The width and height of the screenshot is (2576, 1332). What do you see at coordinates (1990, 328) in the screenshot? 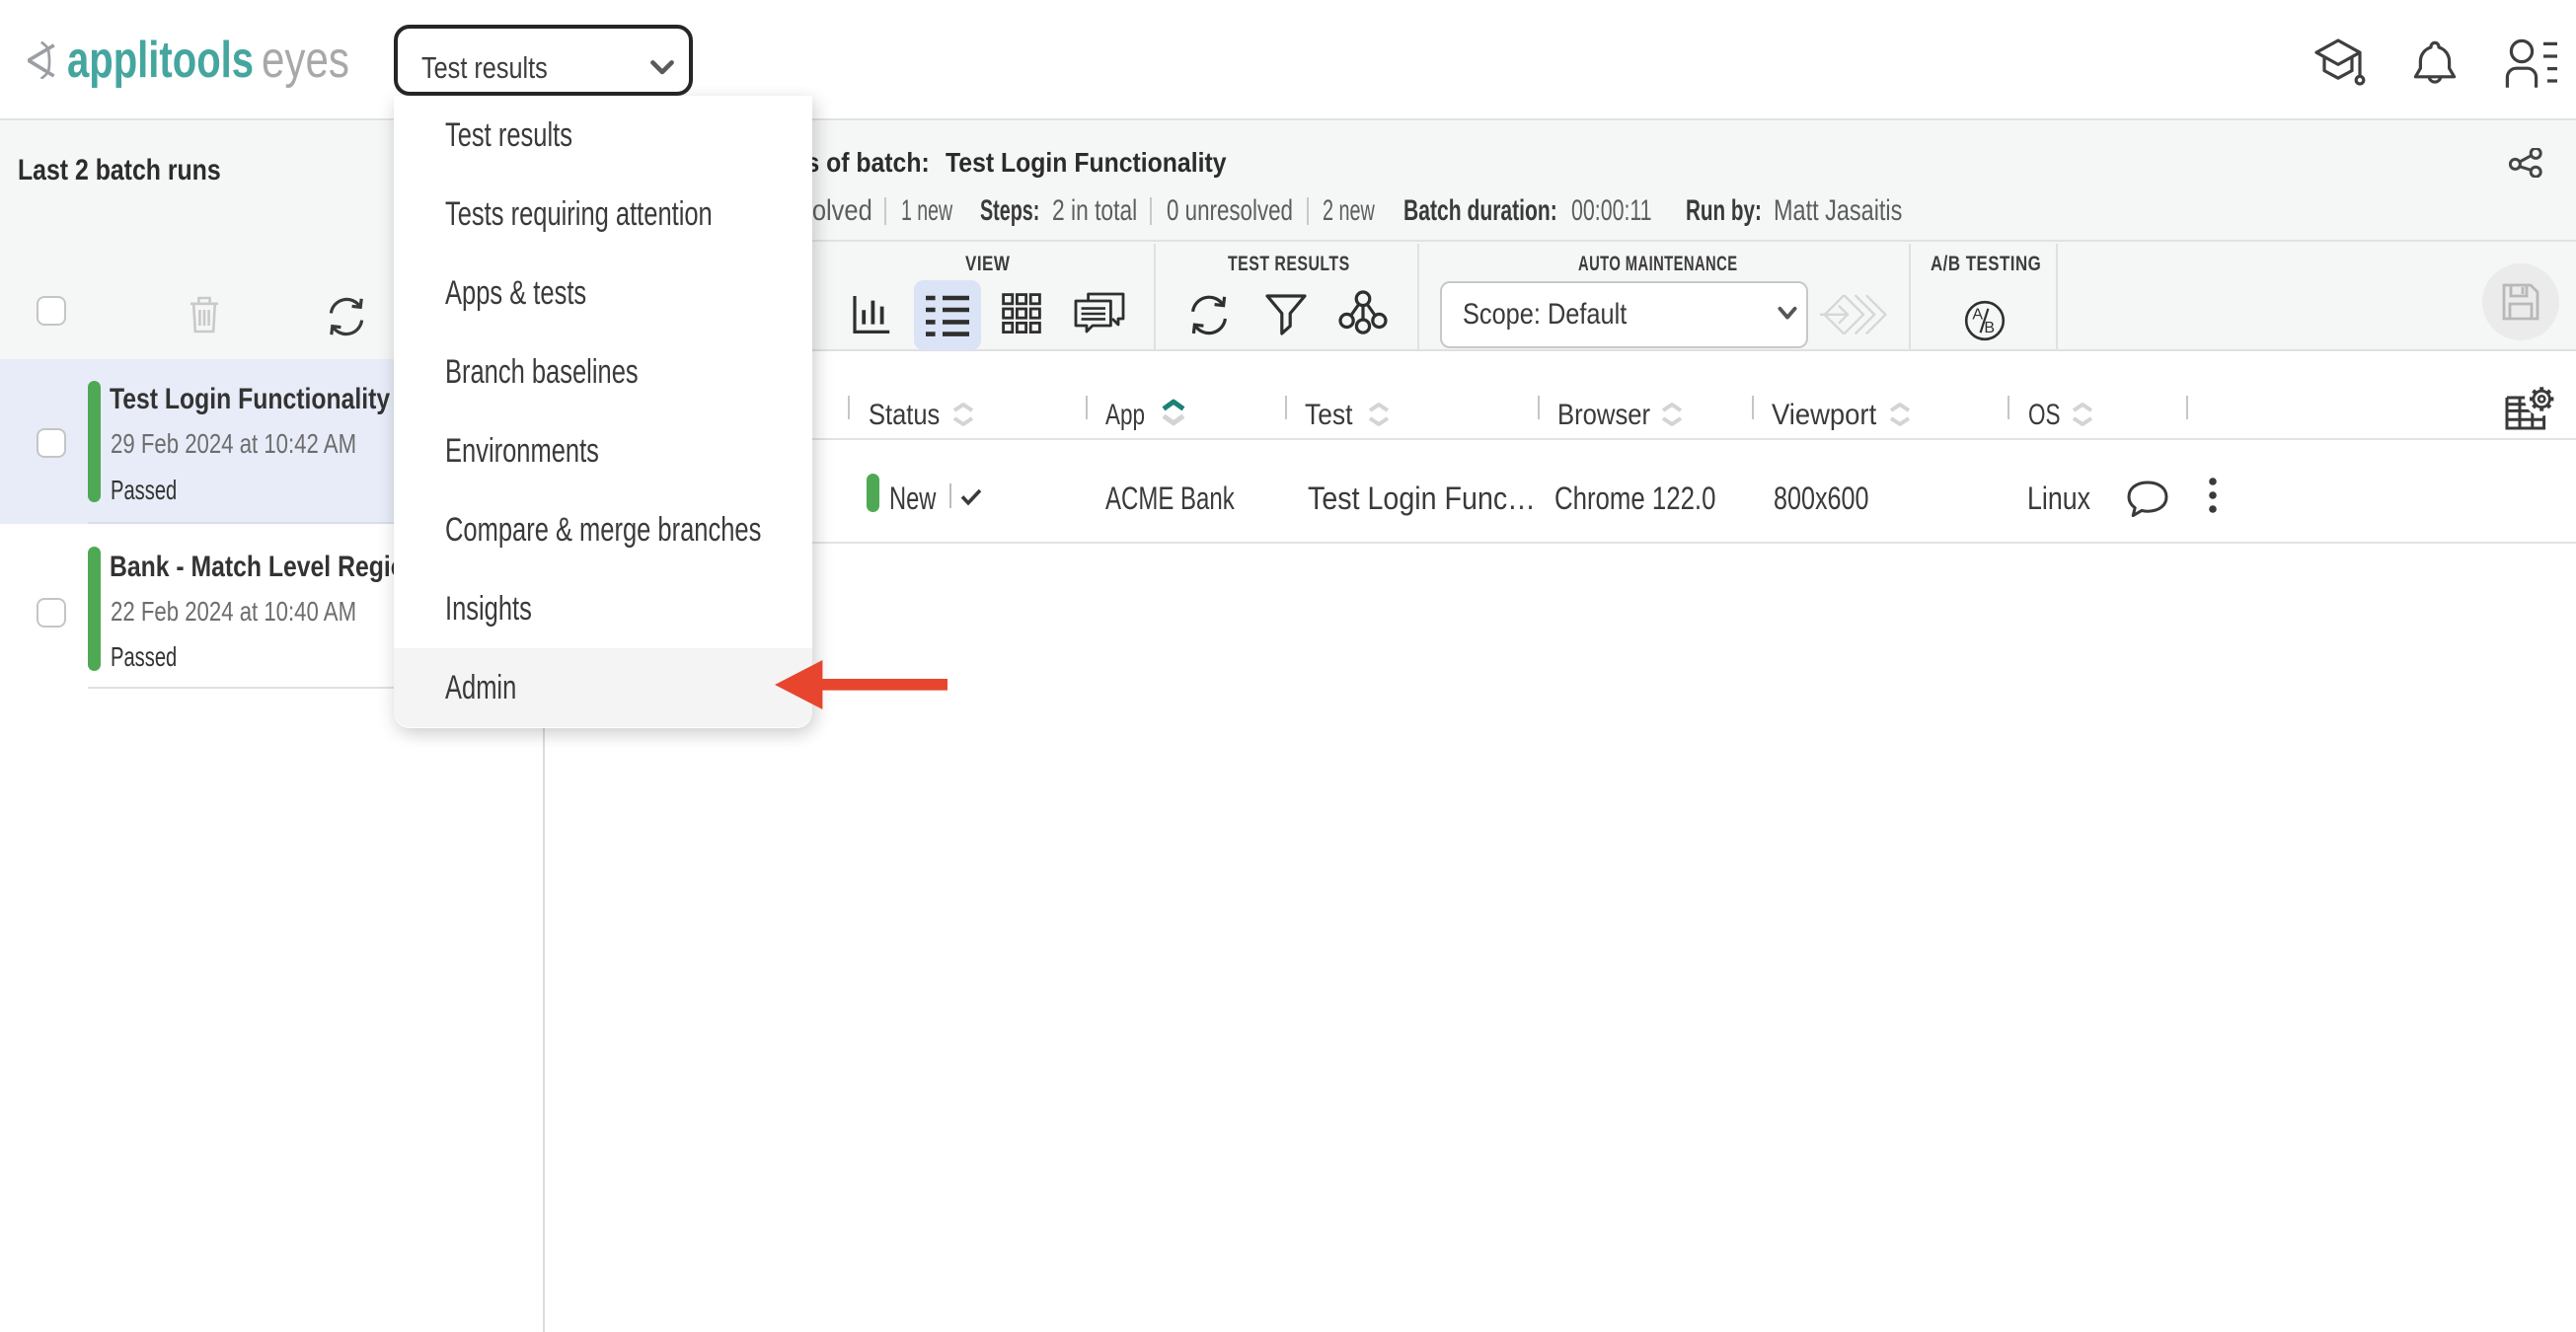
I see `svg-text: B` at bounding box center [1990, 328].